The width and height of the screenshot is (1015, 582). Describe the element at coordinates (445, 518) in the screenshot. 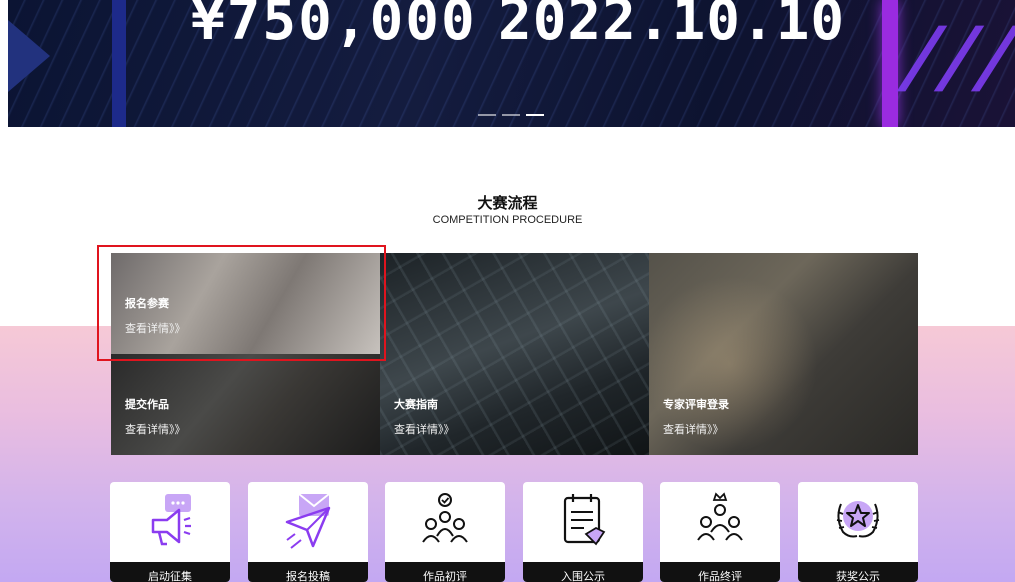

I see `group-review-icon` at that location.